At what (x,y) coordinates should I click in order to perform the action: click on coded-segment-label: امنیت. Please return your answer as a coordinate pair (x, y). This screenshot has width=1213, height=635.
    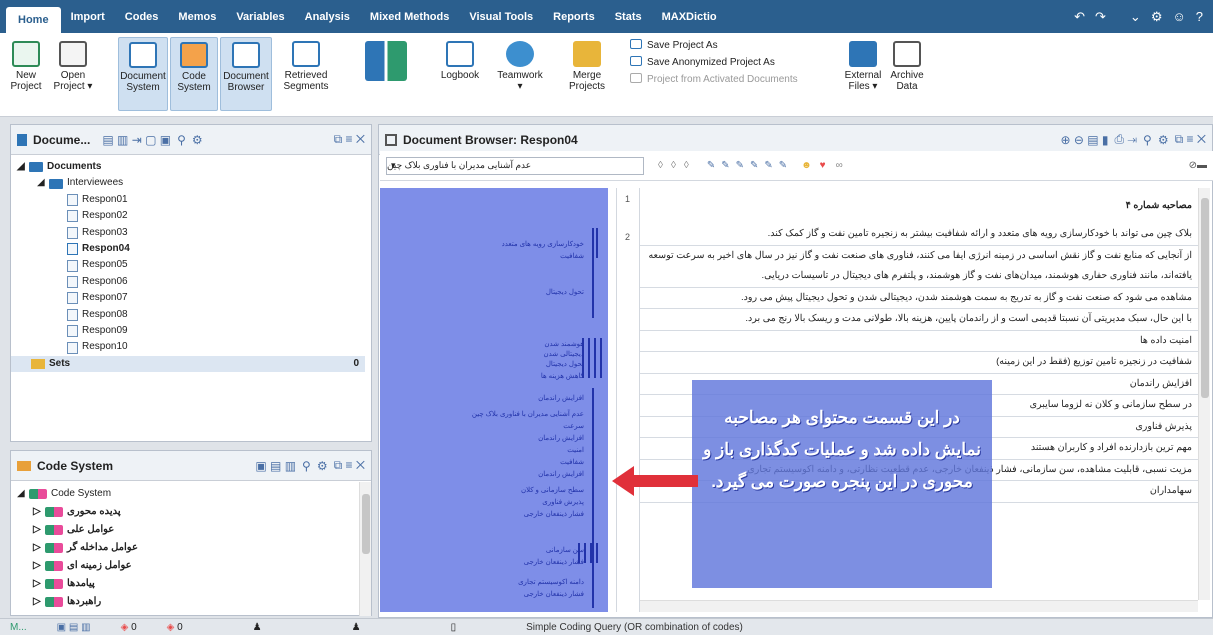
    Looking at the image, I should click on (575, 450).